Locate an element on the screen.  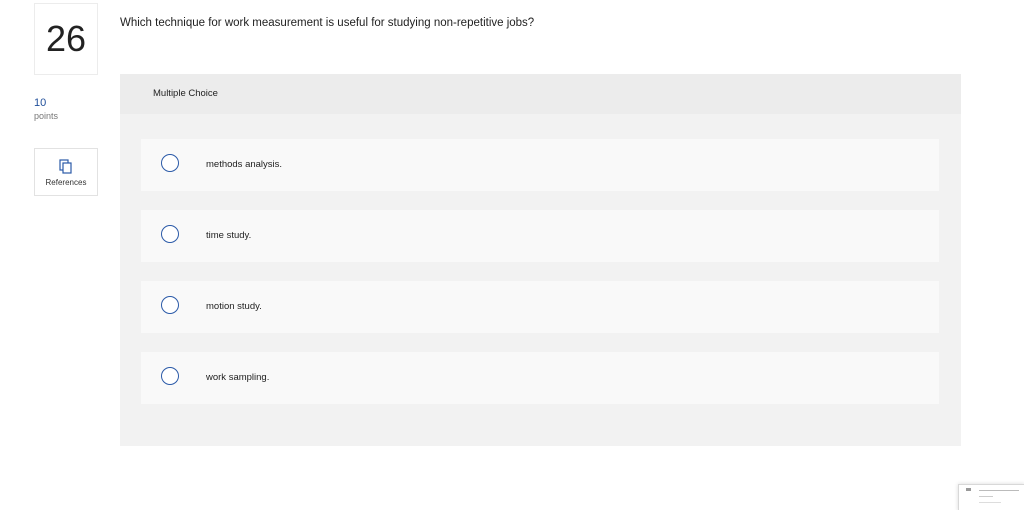
thumbnail-number-mark is located at coordinates (968, 489).